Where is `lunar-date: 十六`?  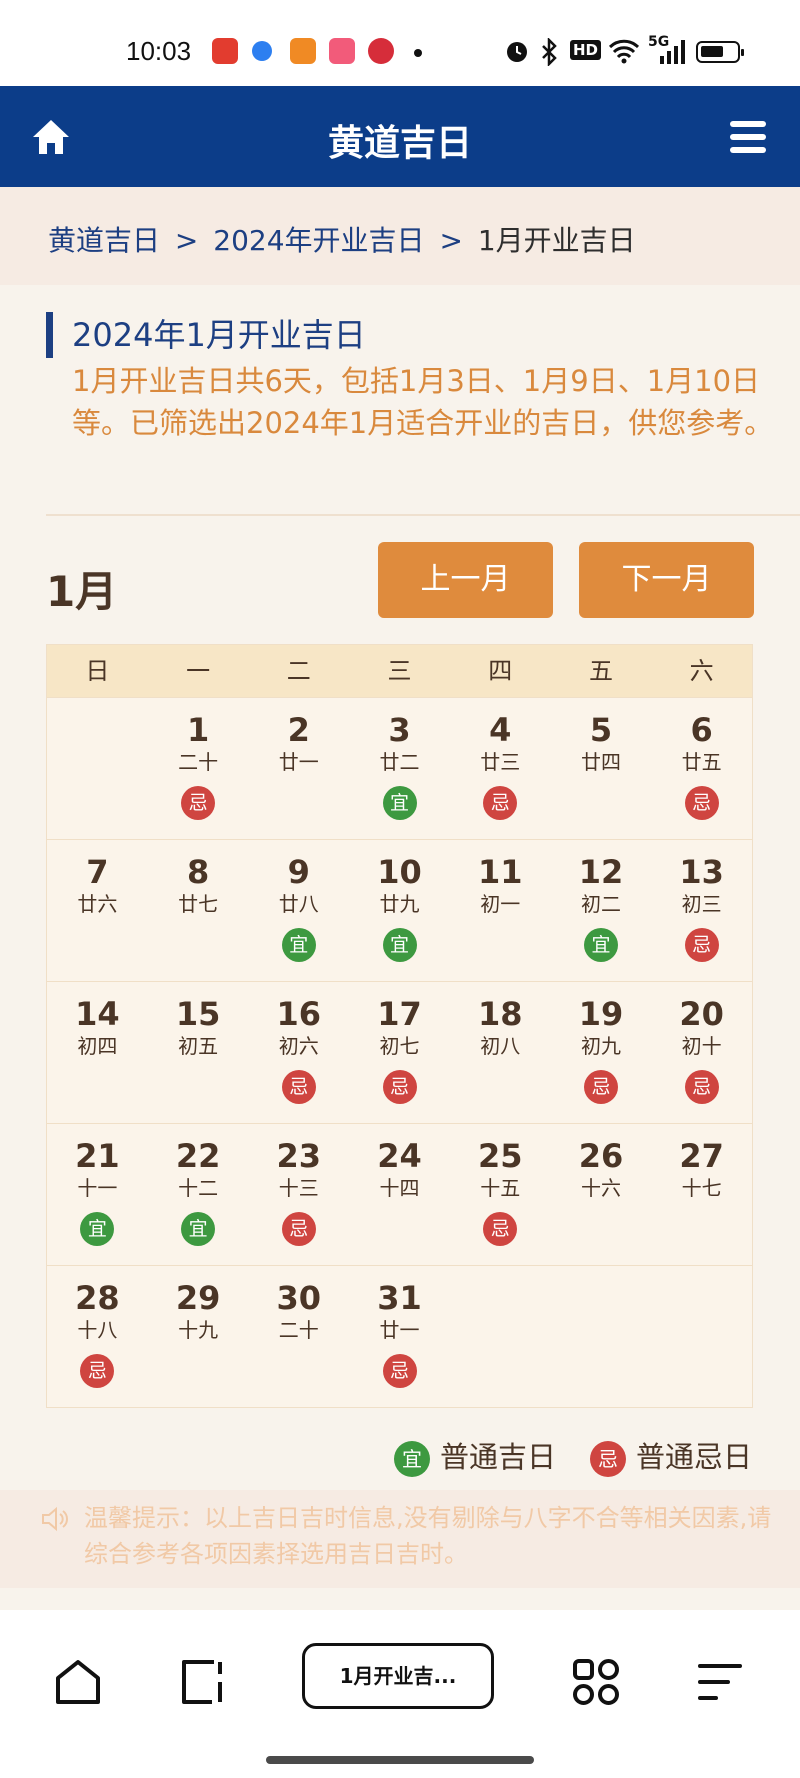 lunar-date: 十六 is located at coordinates (600, 1188).